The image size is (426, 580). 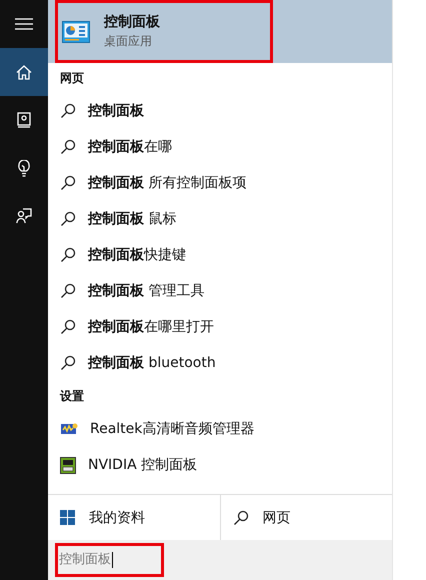 I want to click on section-heading: 网页, so click(x=72, y=78).